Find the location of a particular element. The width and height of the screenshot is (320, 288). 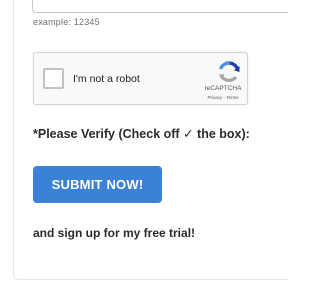

recaptcha-checkbox-label: I'm not a robot is located at coordinates (106, 79).